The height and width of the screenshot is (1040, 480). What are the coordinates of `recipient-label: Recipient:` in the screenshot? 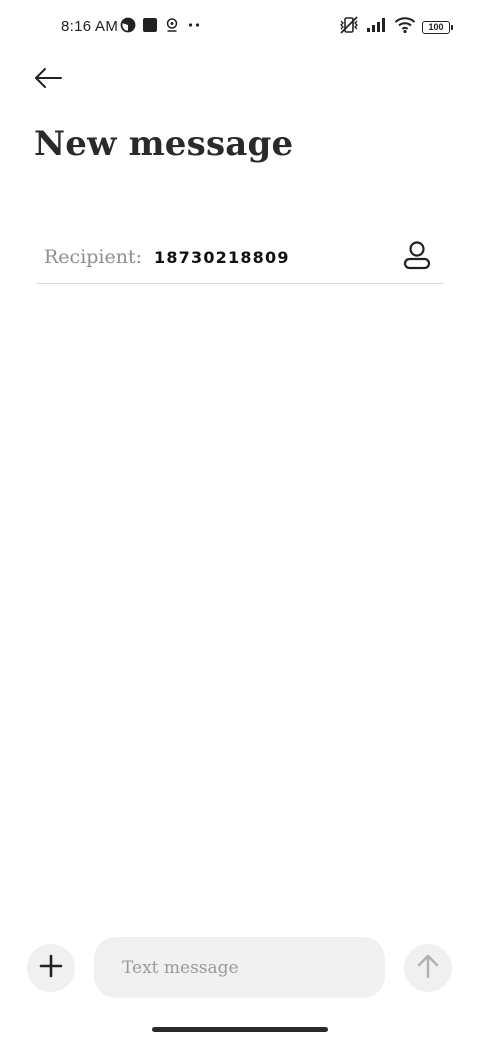 It's located at (93, 257).